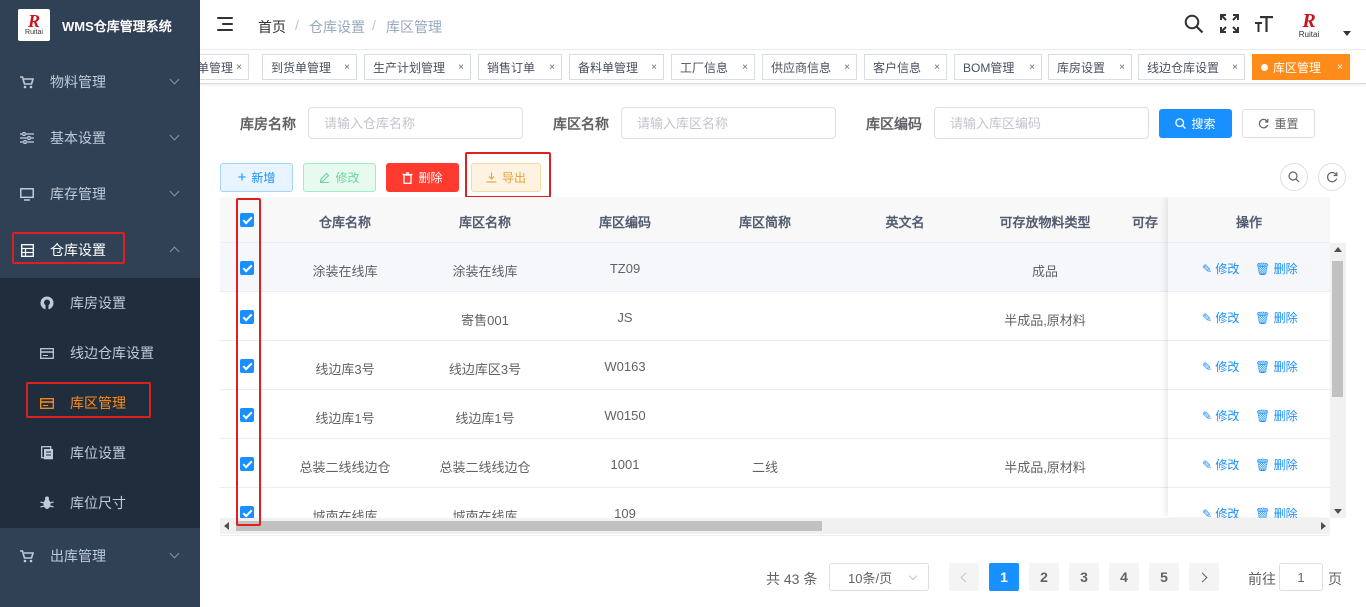 The height and width of the screenshot is (607, 1366). What do you see at coordinates (100, 453) in the screenshot?
I see `submenu-item-location: 库位设置` at bounding box center [100, 453].